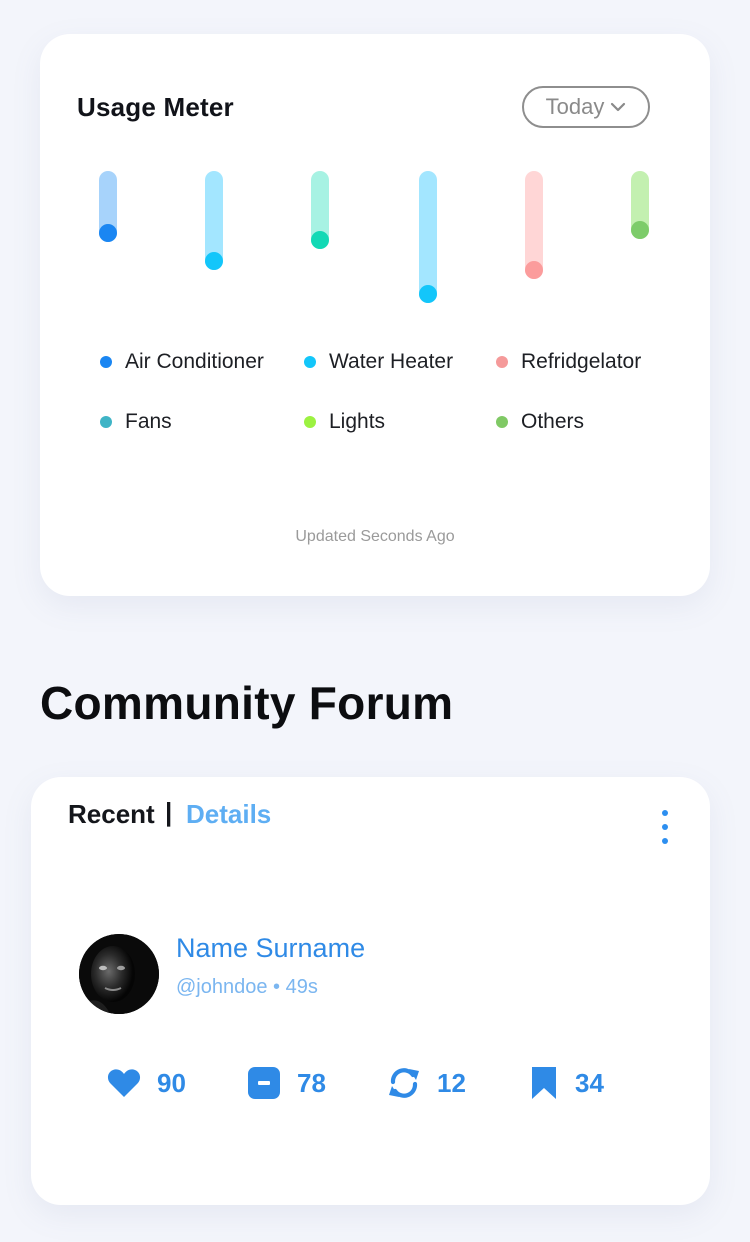 The height and width of the screenshot is (1242, 750). What do you see at coordinates (426, 1083) in the screenshot?
I see `repost-button: 12` at bounding box center [426, 1083].